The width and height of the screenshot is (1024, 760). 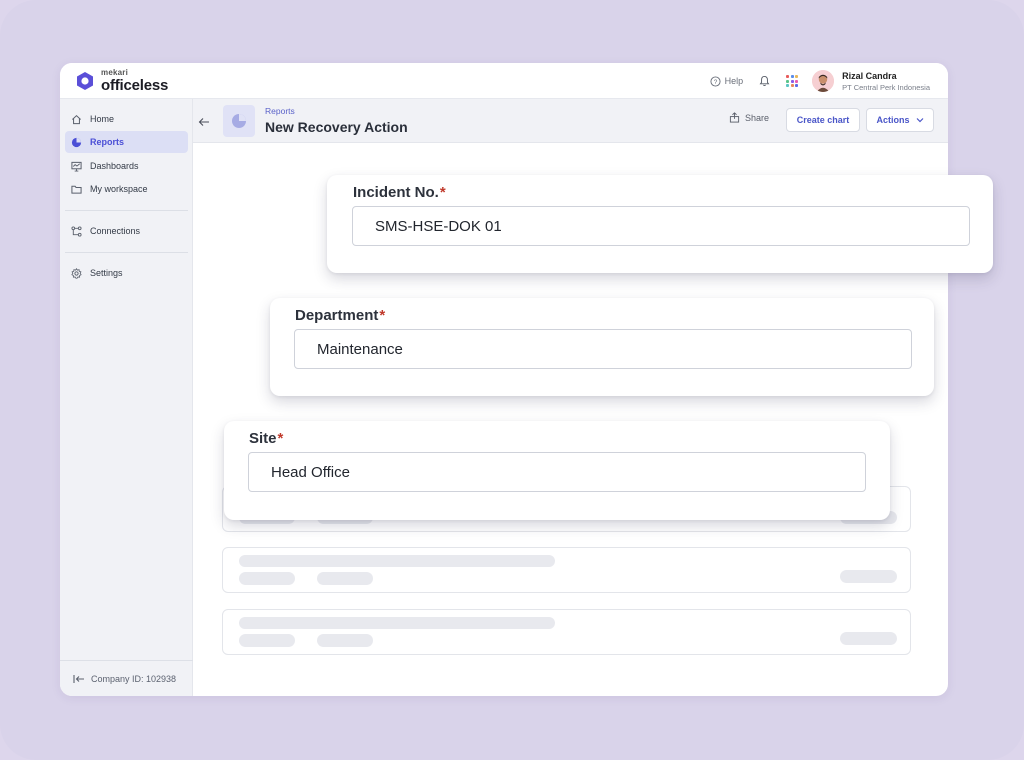 I want to click on sidebar-item-my-workspace: My workspace, so click(x=126, y=189).